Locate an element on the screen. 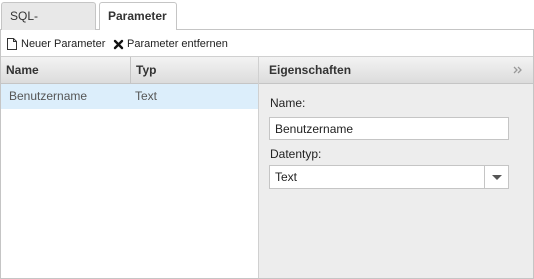 Image resolution: width=534 pixels, height=279 pixels. cell-name: Benutzername is located at coordinates (48, 96).